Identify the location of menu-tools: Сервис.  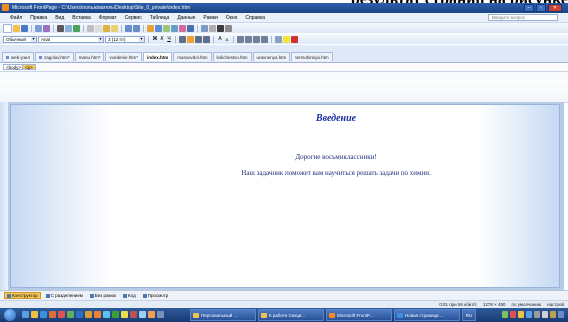
(133, 18).